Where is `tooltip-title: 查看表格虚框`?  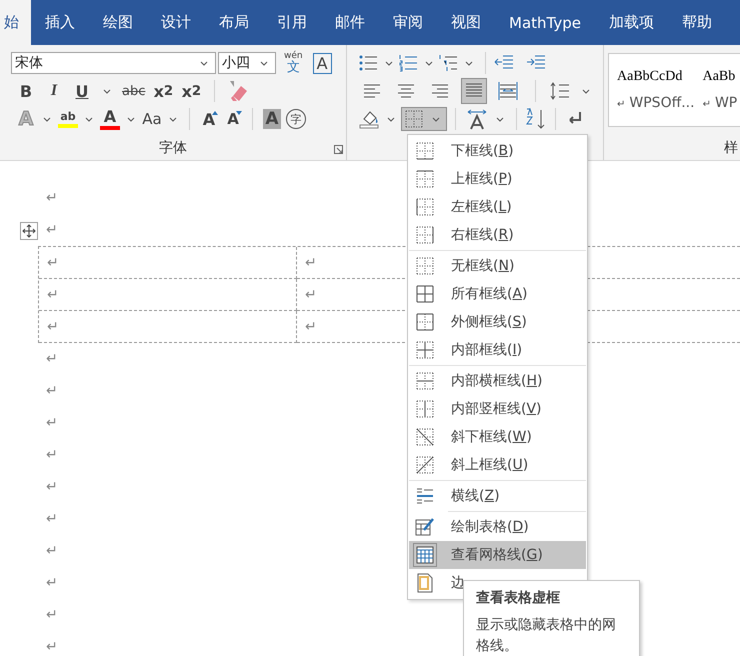
tooltip-title: 查看表格虚框 is located at coordinates (518, 598).